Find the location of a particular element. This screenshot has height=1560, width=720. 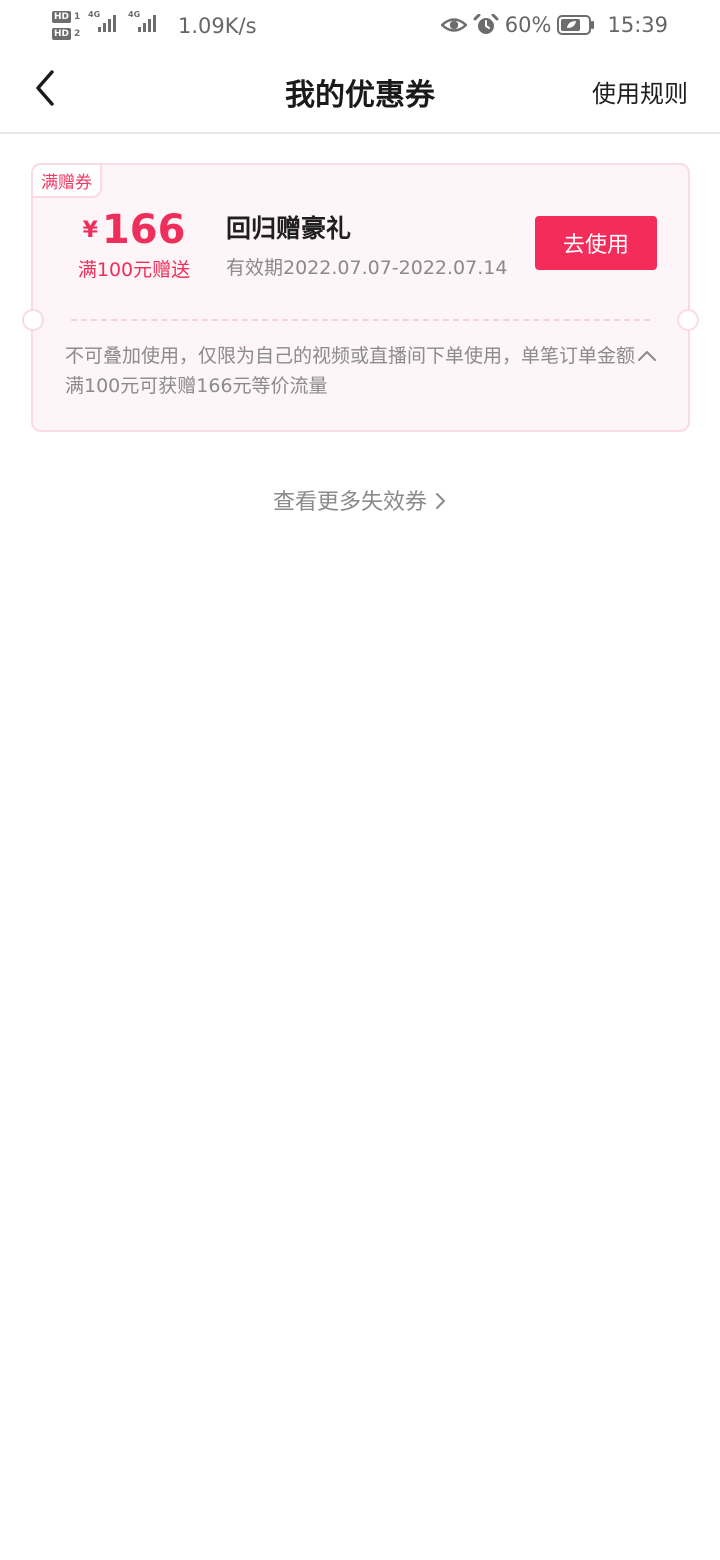

coupon-amount-line: ¥166 is located at coordinates (134, 230).